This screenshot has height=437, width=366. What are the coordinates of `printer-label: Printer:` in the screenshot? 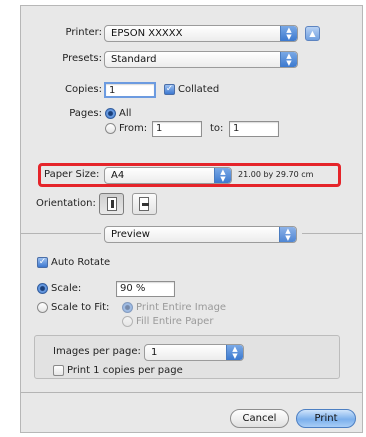 It's located at (83, 32).